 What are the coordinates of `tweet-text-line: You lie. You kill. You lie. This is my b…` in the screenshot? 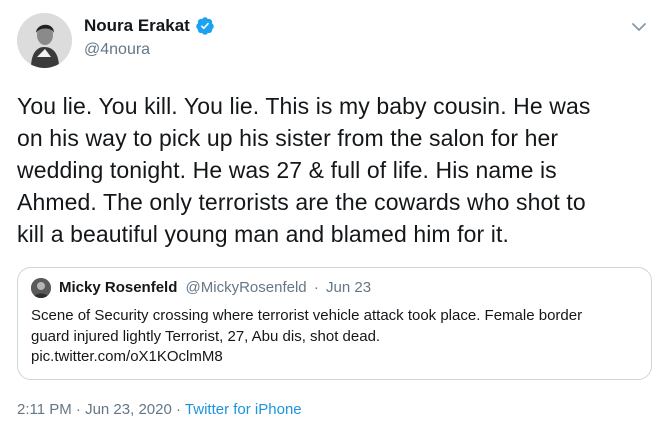 It's located at (304, 106).